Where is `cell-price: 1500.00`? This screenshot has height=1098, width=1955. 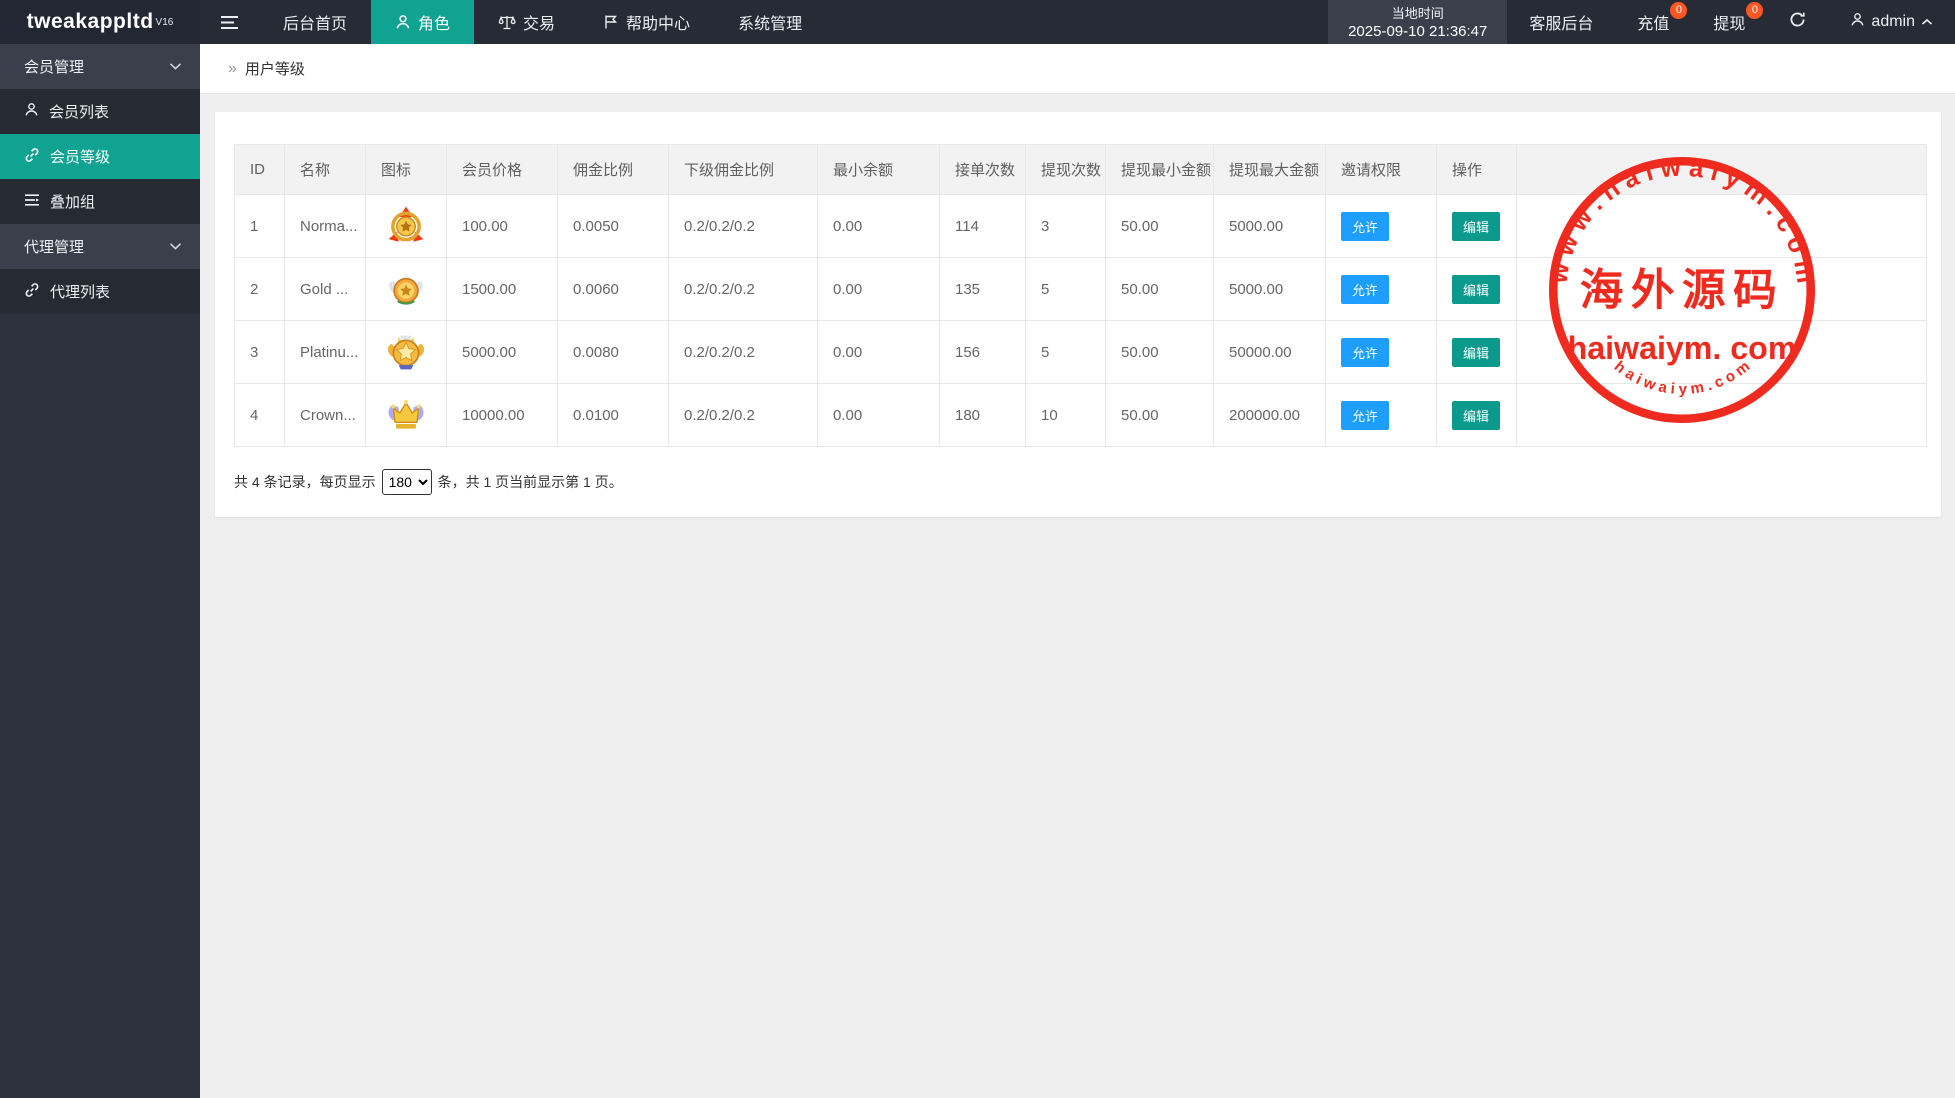
cell-price: 1500.00 is located at coordinates (502, 289).